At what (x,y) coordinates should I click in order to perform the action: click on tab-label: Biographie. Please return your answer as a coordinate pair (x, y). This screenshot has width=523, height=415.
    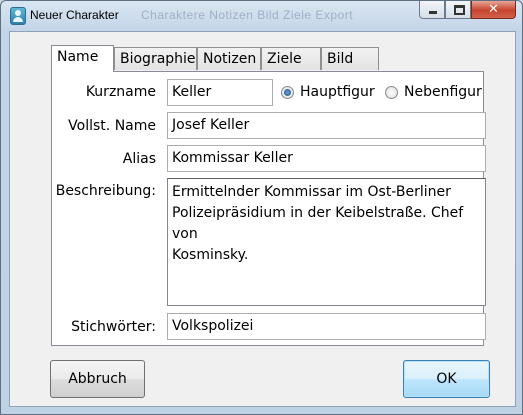
    Looking at the image, I should click on (158, 59).